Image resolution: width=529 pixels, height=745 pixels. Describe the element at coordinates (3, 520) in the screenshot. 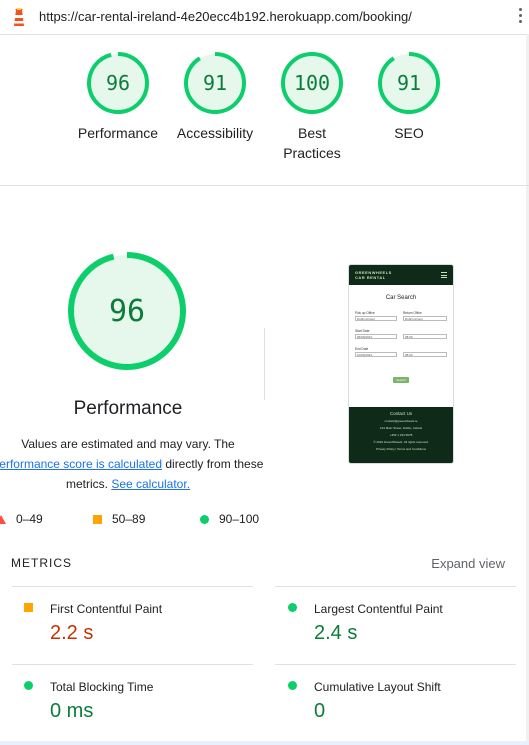

I see `triangle-icon` at that location.